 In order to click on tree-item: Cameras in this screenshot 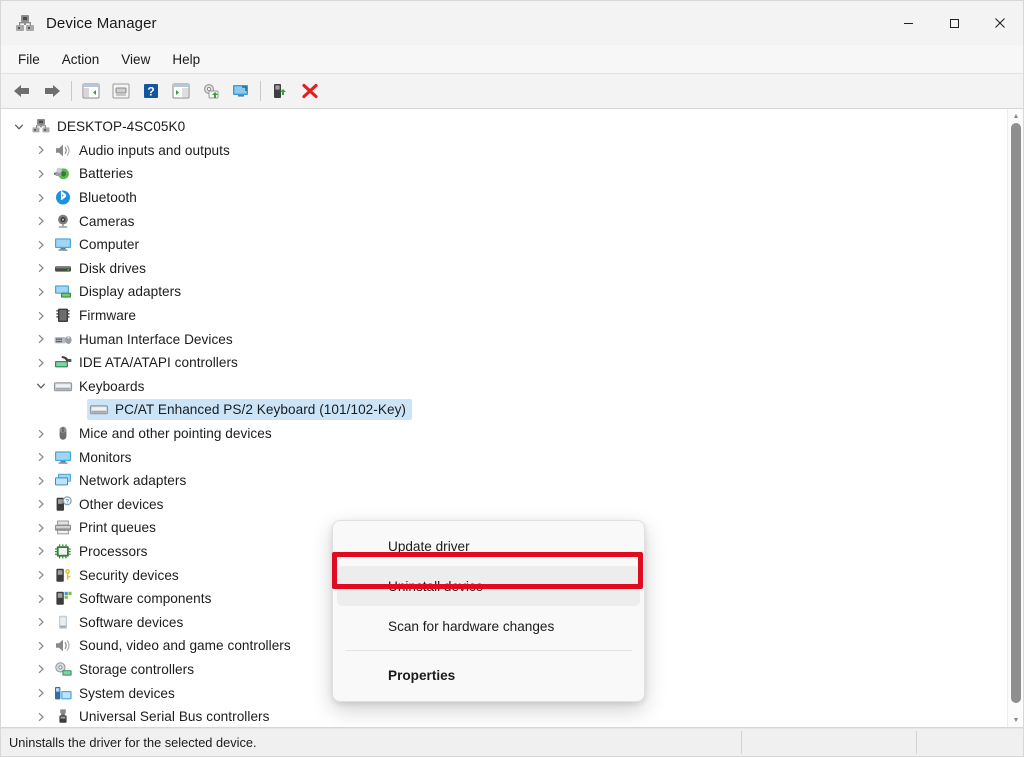, I will do `click(504, 221)`.